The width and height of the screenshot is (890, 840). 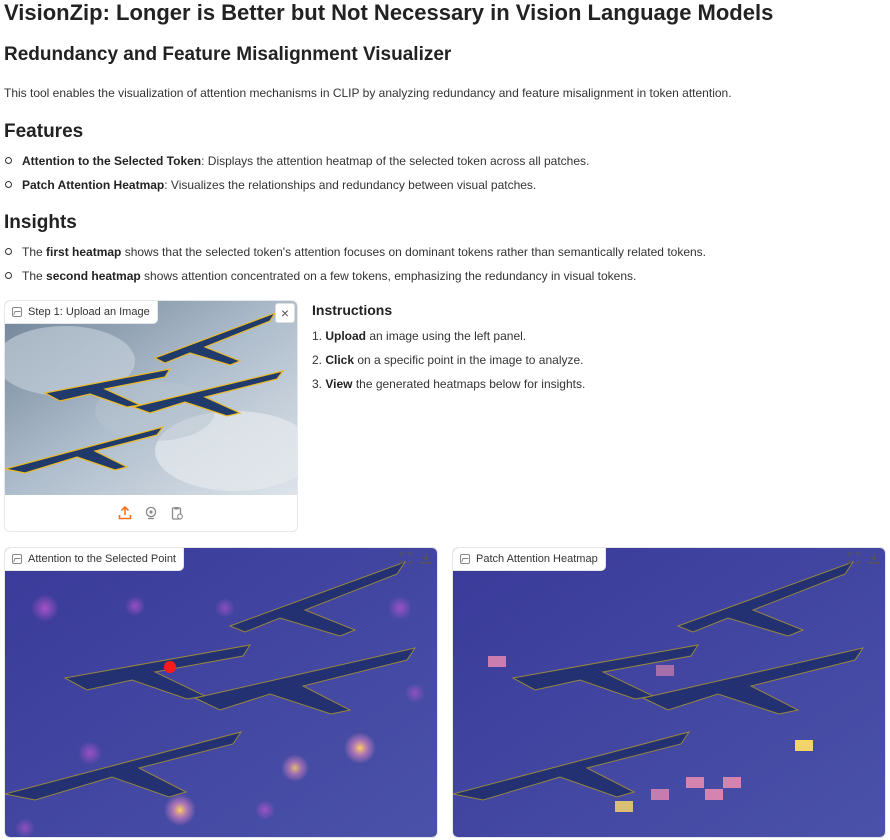 What do you see at coordinates (151, 398) in the screenshot?
I see `uploaded-image` at bounding box center [151, 398].